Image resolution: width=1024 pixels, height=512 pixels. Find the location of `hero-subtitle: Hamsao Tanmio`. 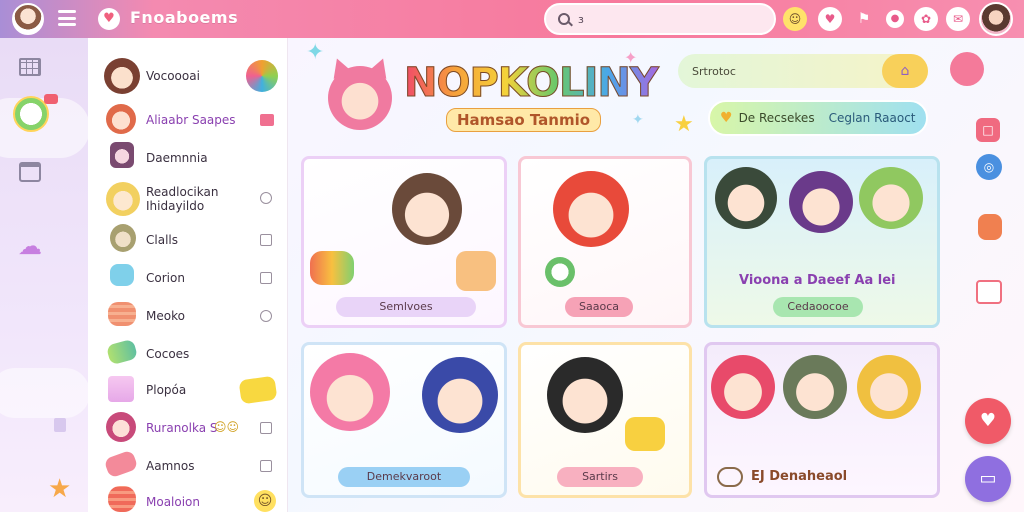

hero-subtitle: Hamsao Tanmio is located at coordinates (524, 120).